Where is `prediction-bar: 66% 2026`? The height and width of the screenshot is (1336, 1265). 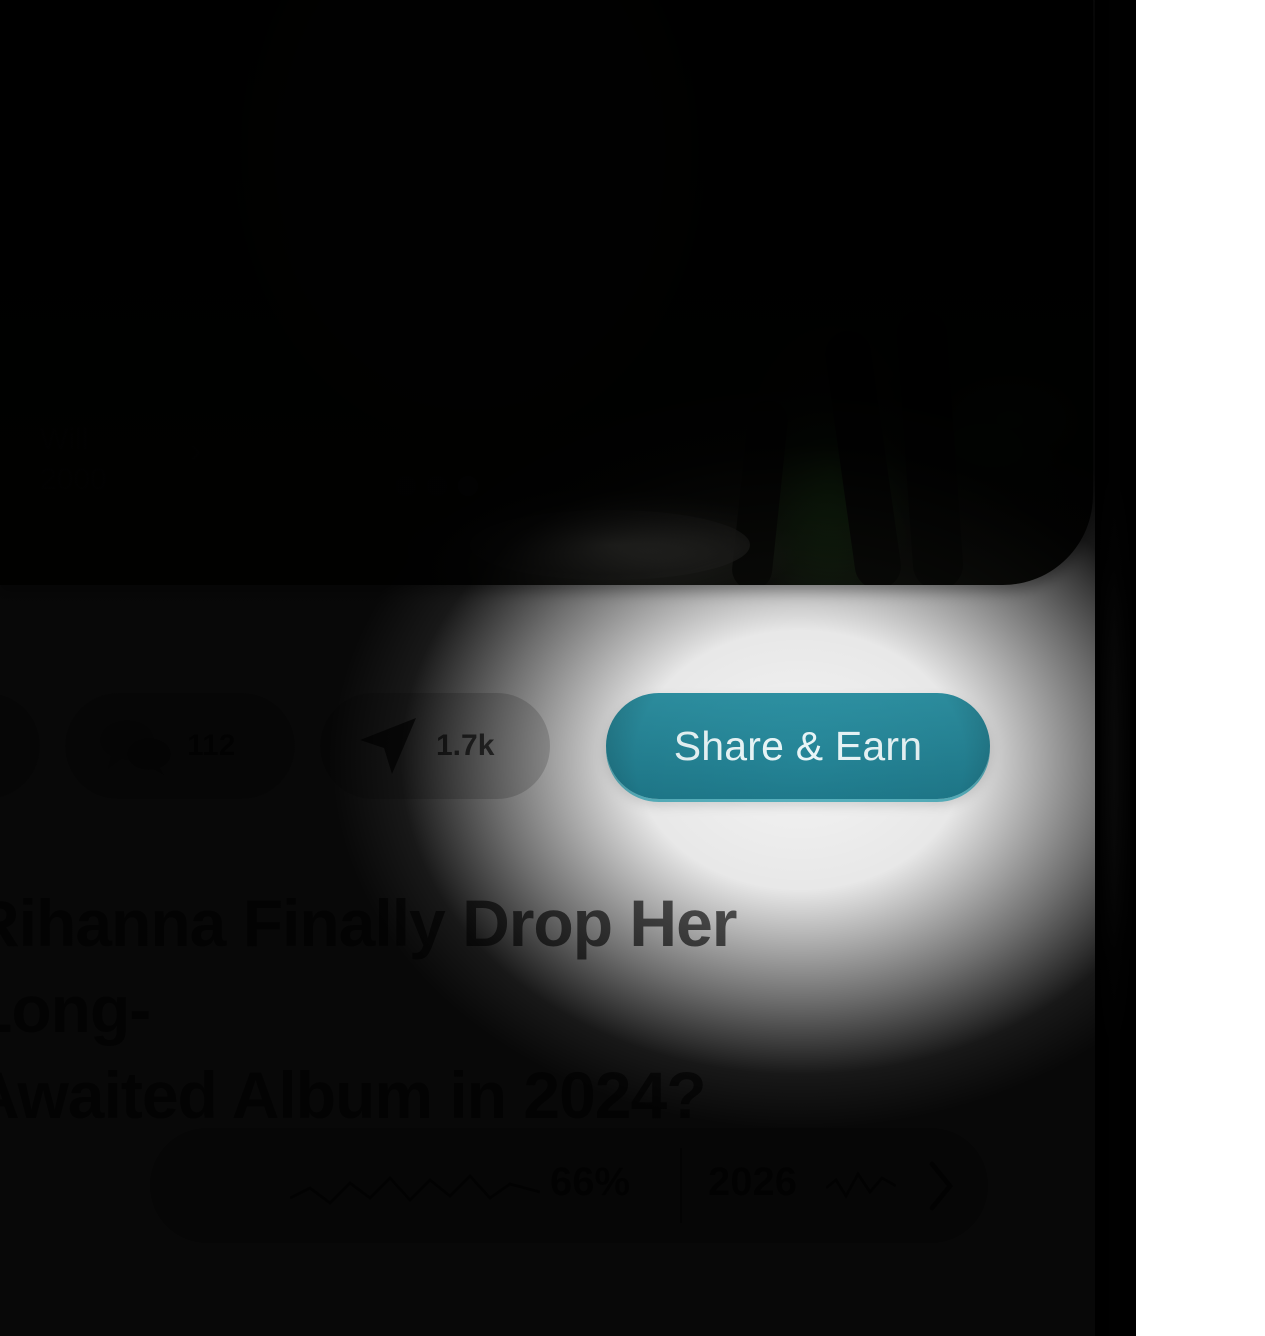 prediction-bar: 66% 2026 is located at coordinates (569, 1185).